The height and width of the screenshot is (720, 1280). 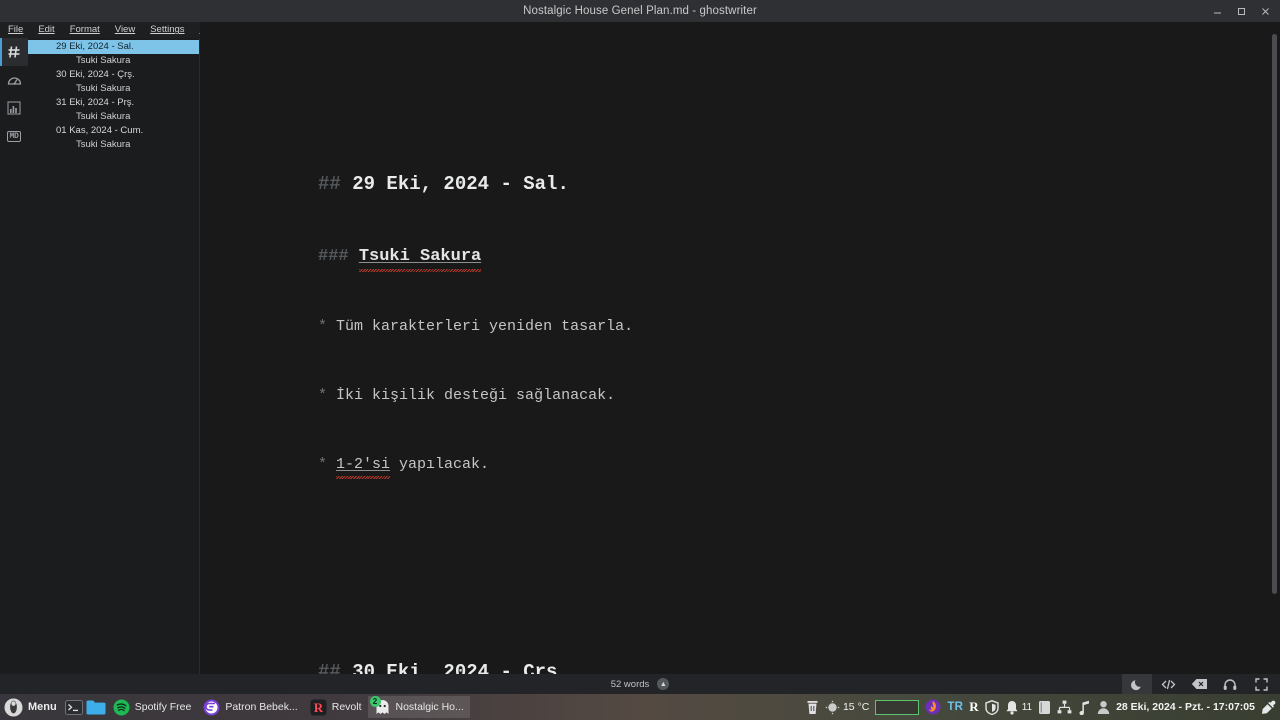 What do you see at coordinates (485, 326) in the screenshot?
I see `list-item-text: Tüm karakterleri yeniden tasarla.` at bounding box center [485, 326].